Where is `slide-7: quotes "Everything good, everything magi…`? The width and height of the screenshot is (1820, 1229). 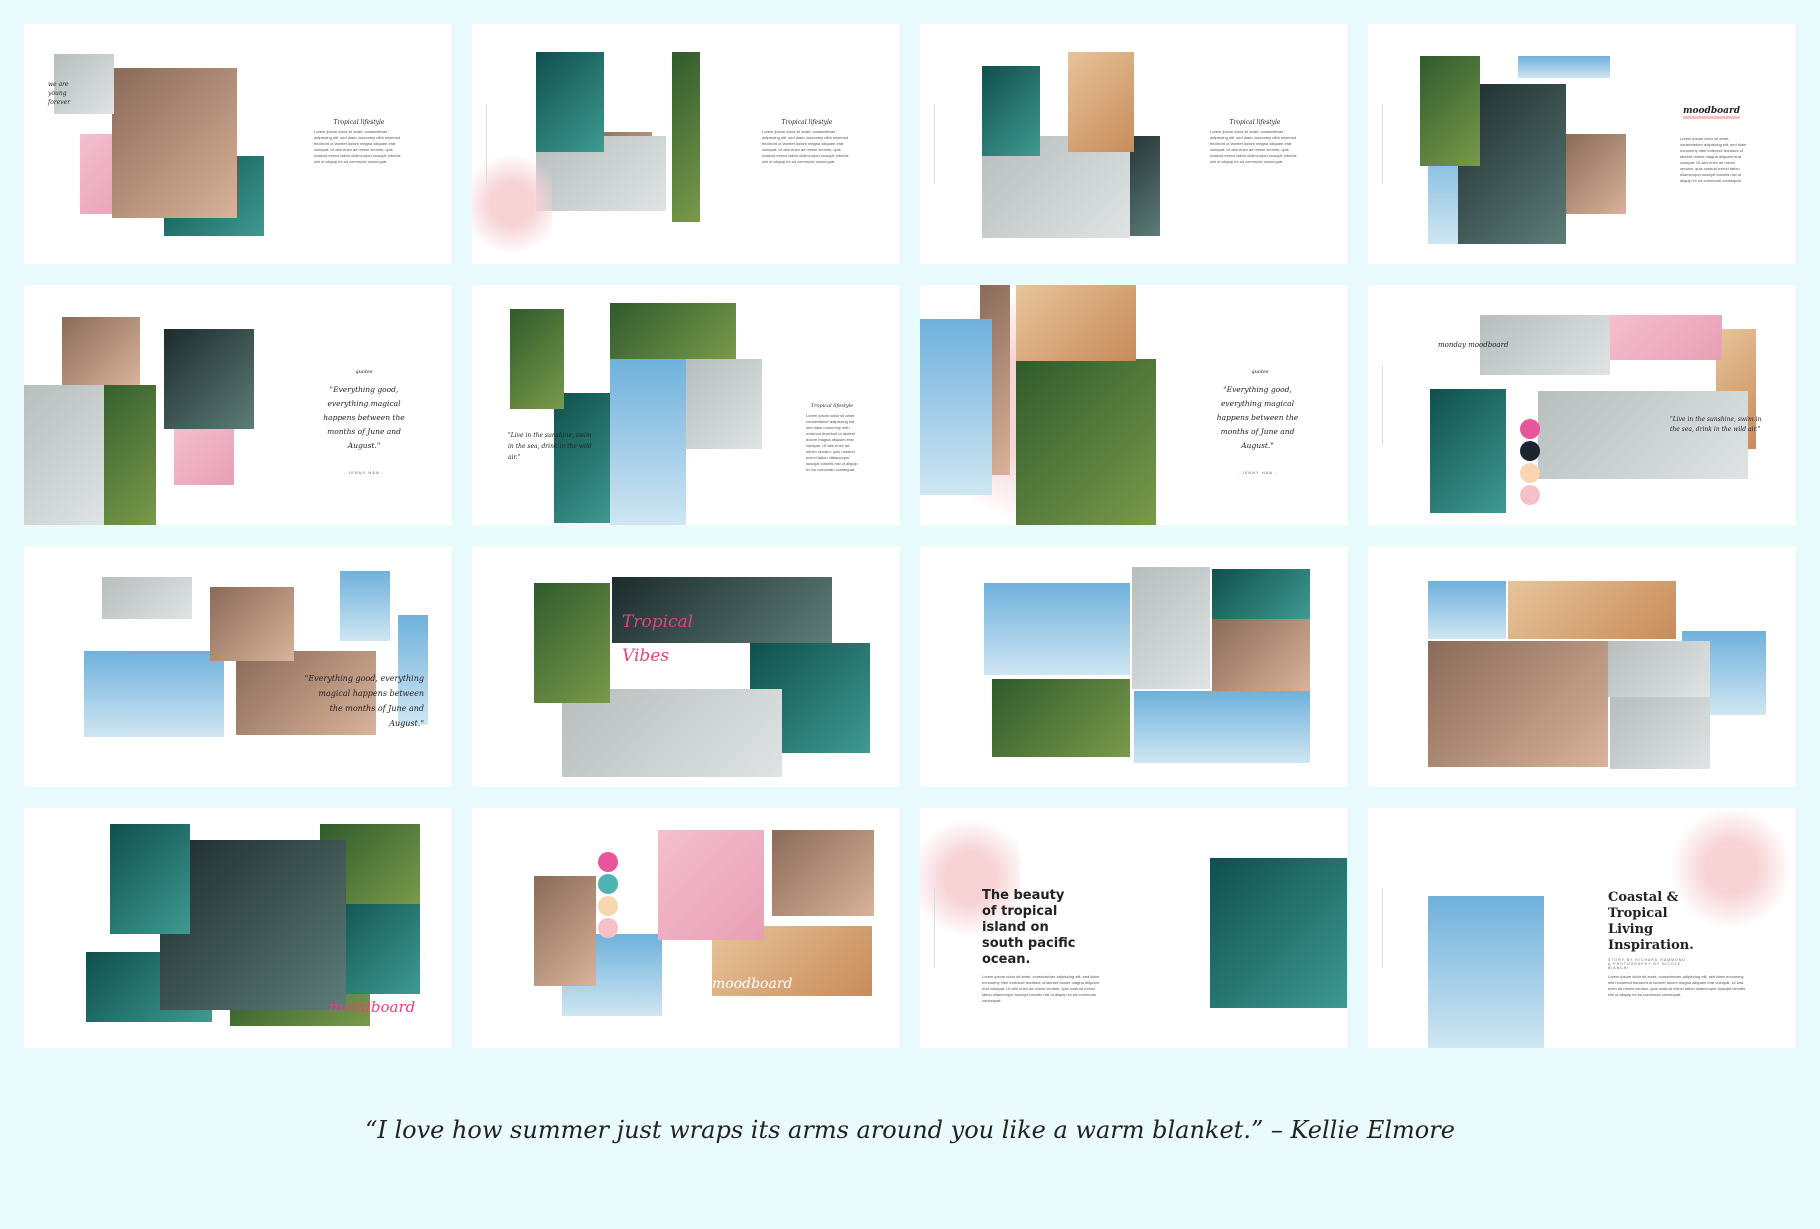 slide-7: quotes "Everything good, everything magi… is located at coordinates (1133, 405).